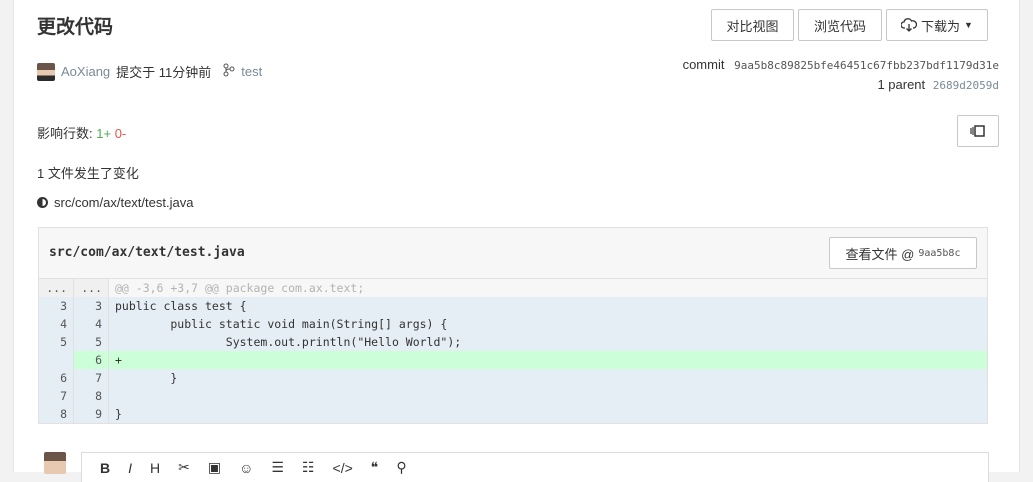 This screenshot has height=482, width=1033. What do you see at coordinates (46, 71) in the screenshot?
I see `avatar` at bounding box center [46, 71].